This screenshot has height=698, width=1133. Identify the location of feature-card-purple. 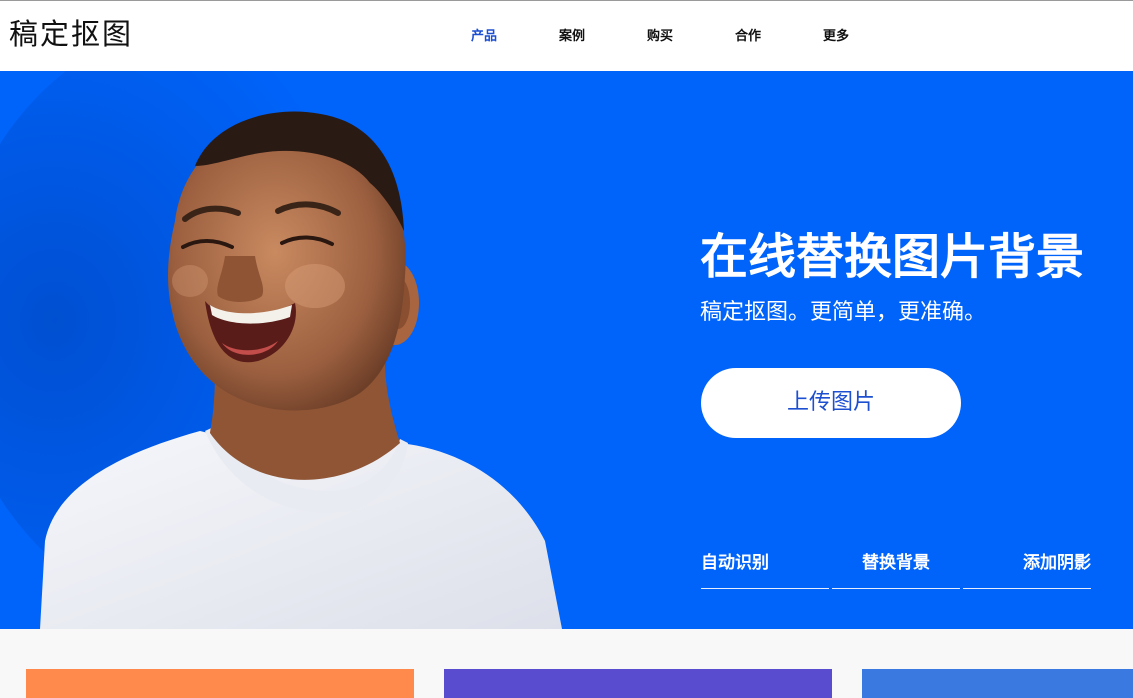
(638, 683).